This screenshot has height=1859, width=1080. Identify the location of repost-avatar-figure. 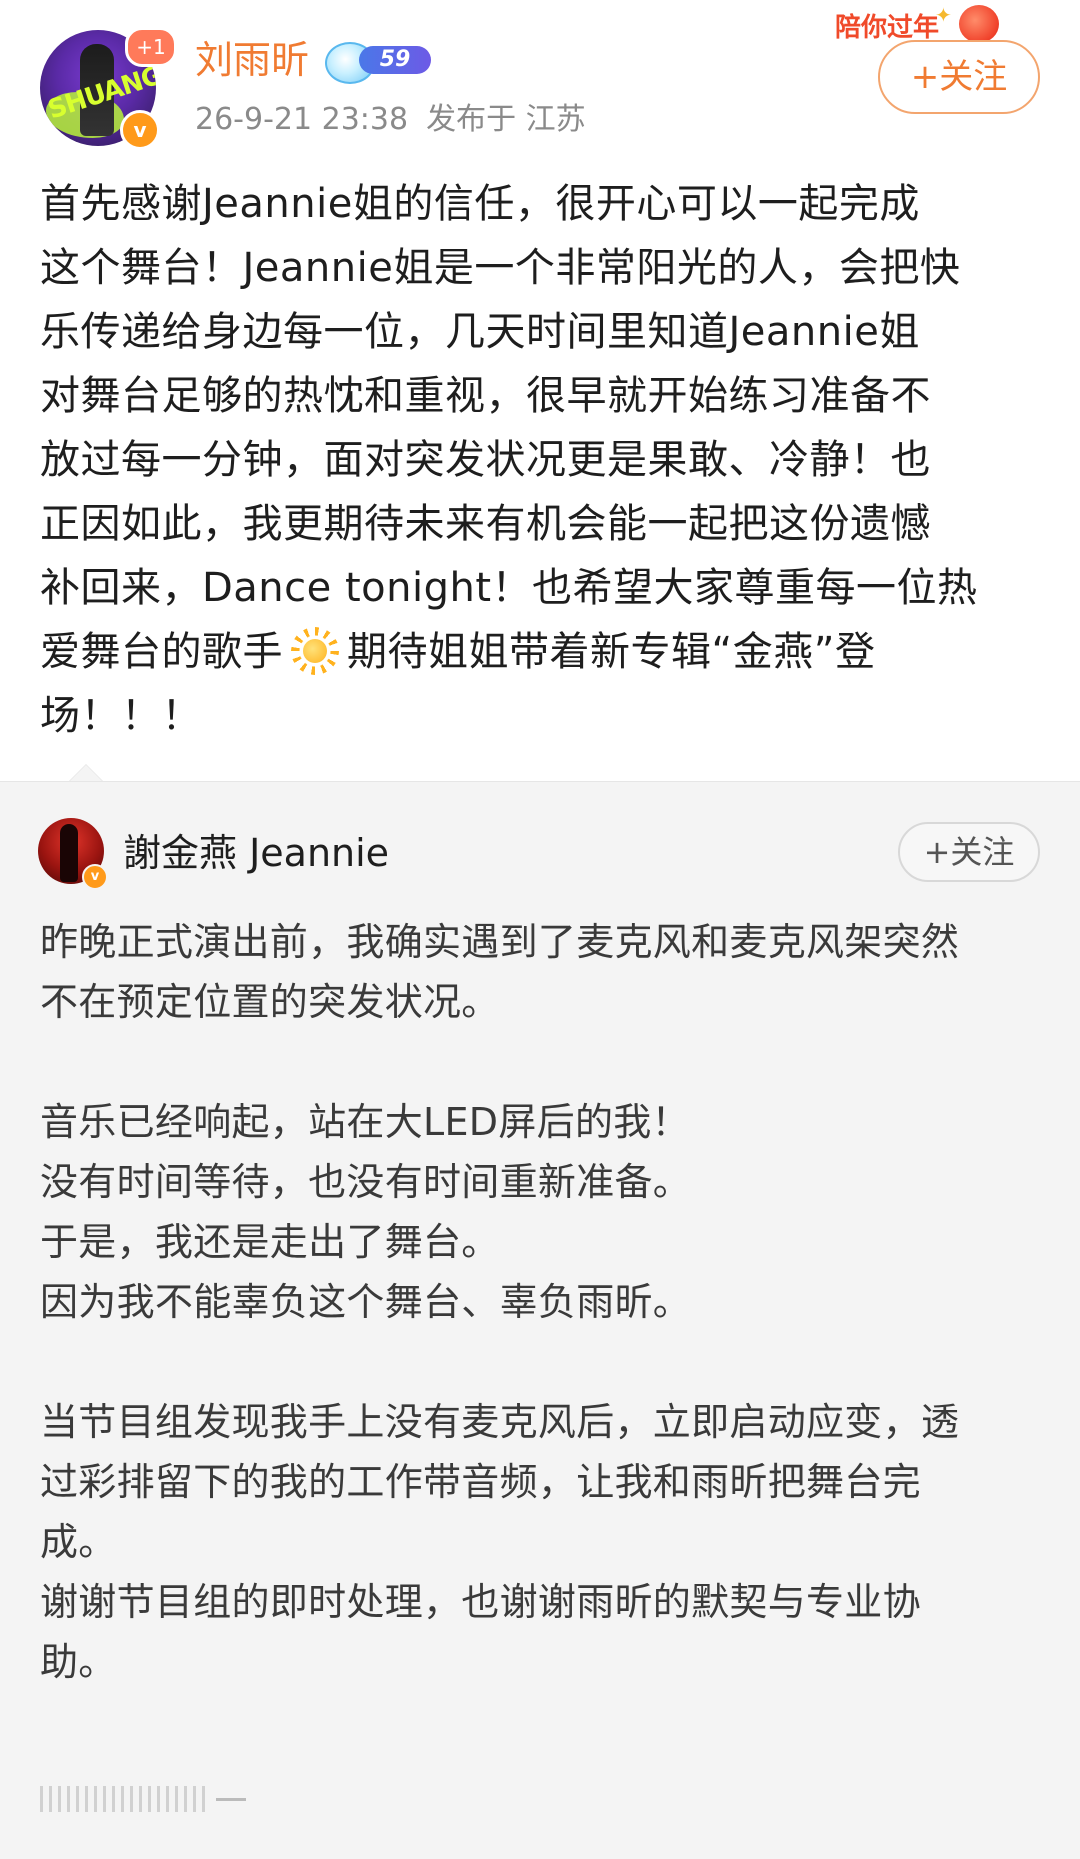
(69, 853).